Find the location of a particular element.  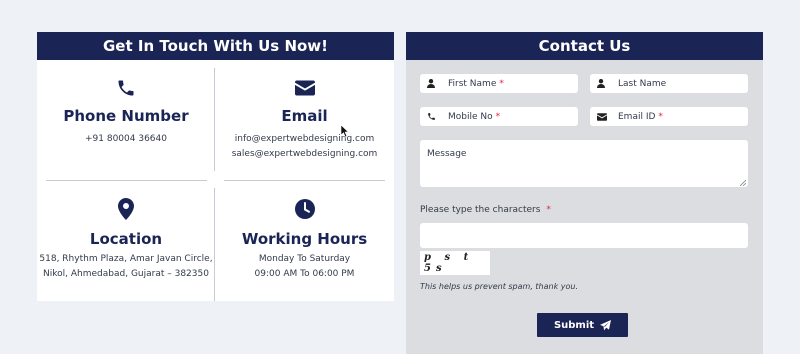

last-name-placeholder: Last Name is located at coordinates (642, 83).